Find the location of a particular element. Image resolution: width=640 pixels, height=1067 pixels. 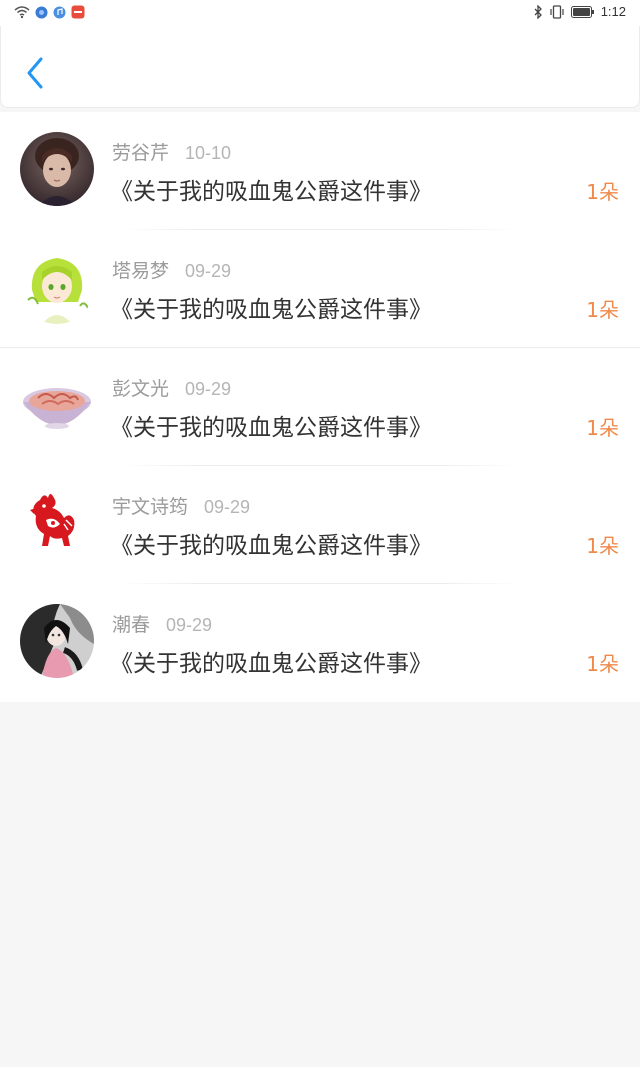

sender-name: 潮春 09-29 is located at coordinates (162, 623).